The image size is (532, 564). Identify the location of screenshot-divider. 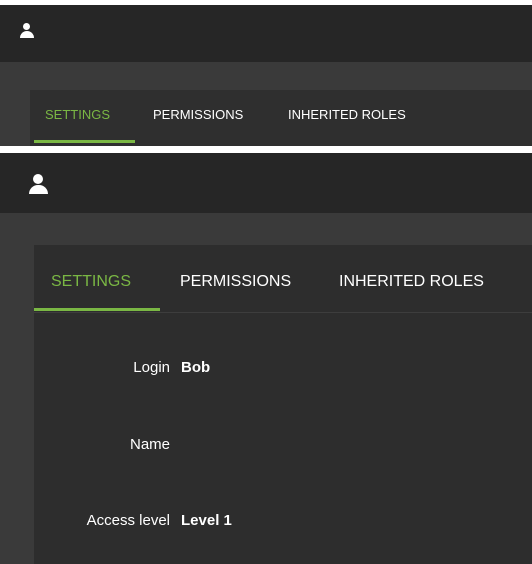
(266, 149).